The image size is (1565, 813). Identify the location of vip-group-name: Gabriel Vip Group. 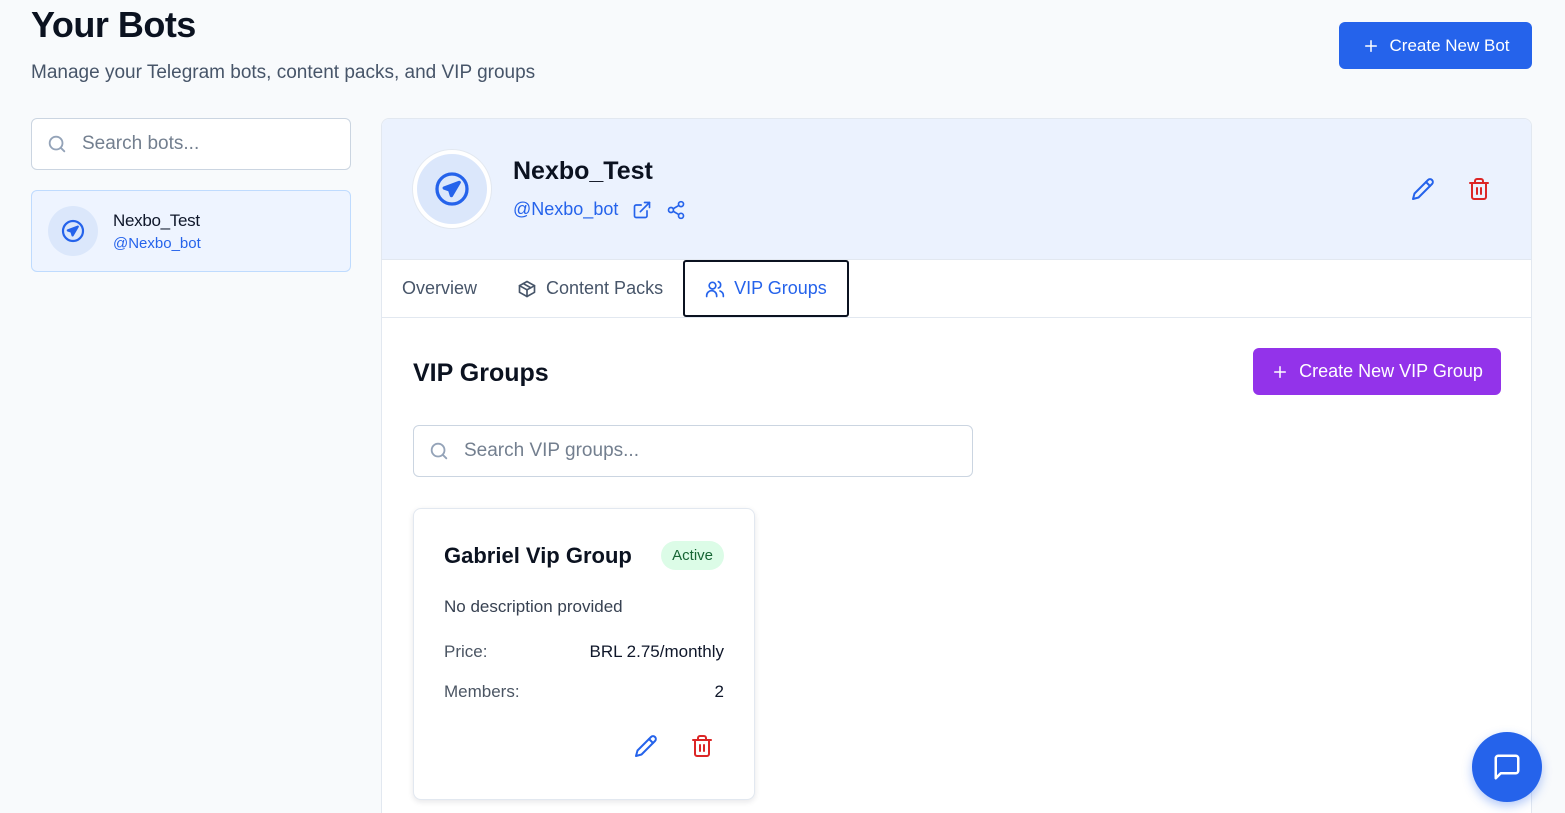
(538, 555).